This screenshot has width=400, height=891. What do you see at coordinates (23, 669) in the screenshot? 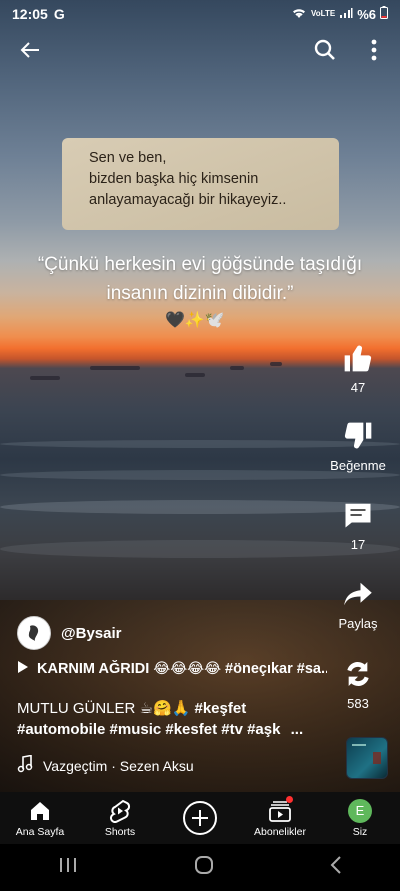
I see `play-icon` at bounding box center [23, 669].